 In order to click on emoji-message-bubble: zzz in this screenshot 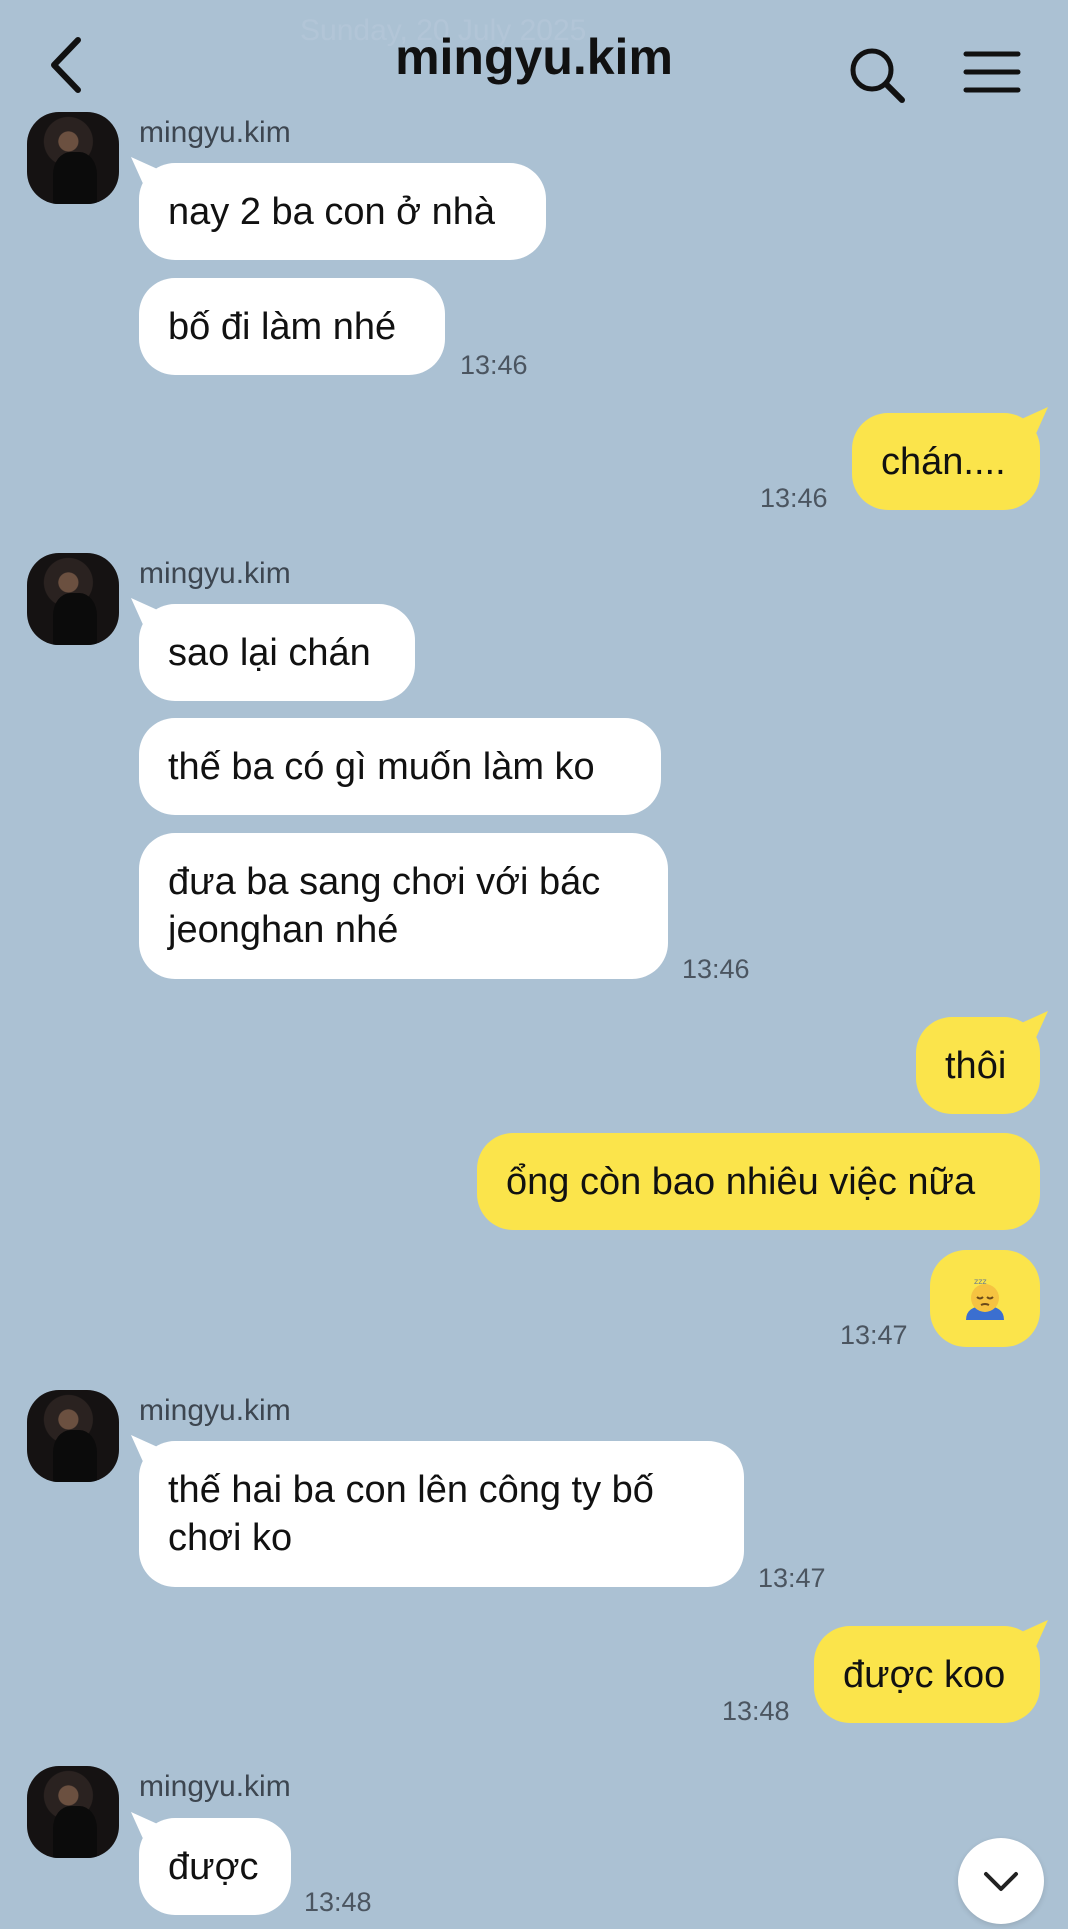, I will do `click(985, 1298)`.